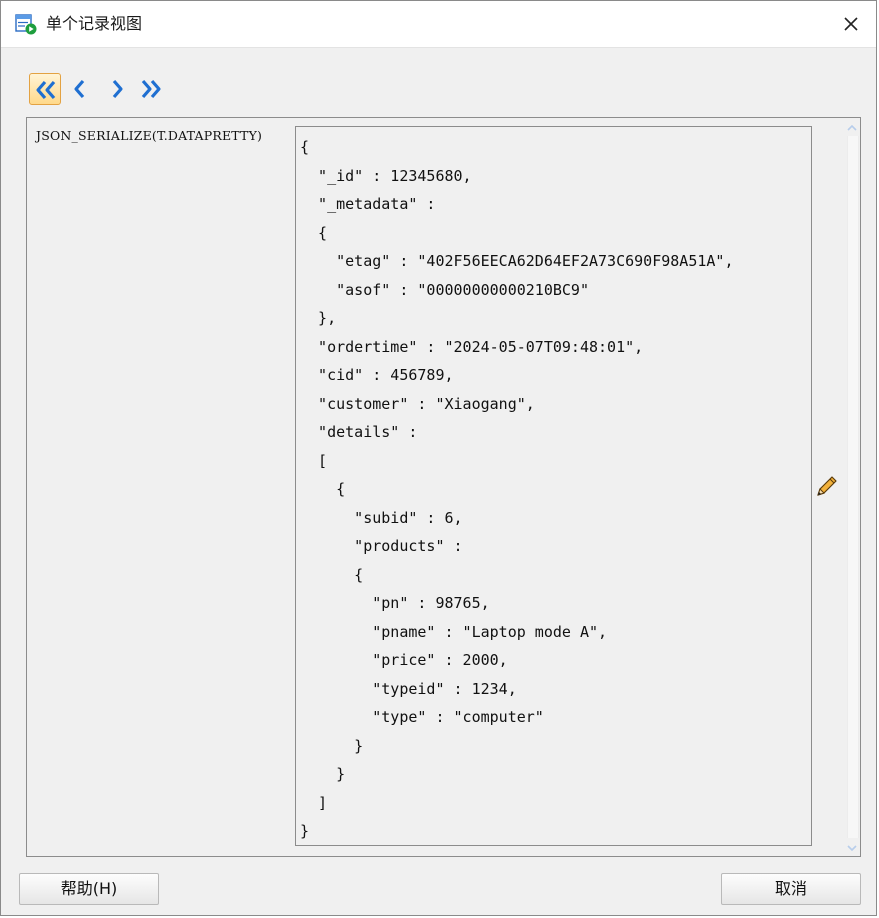 Image resolution: width=879 pixels, height=918 pixels. I want to click on double-chevron-left-icon, so click(46, 90).